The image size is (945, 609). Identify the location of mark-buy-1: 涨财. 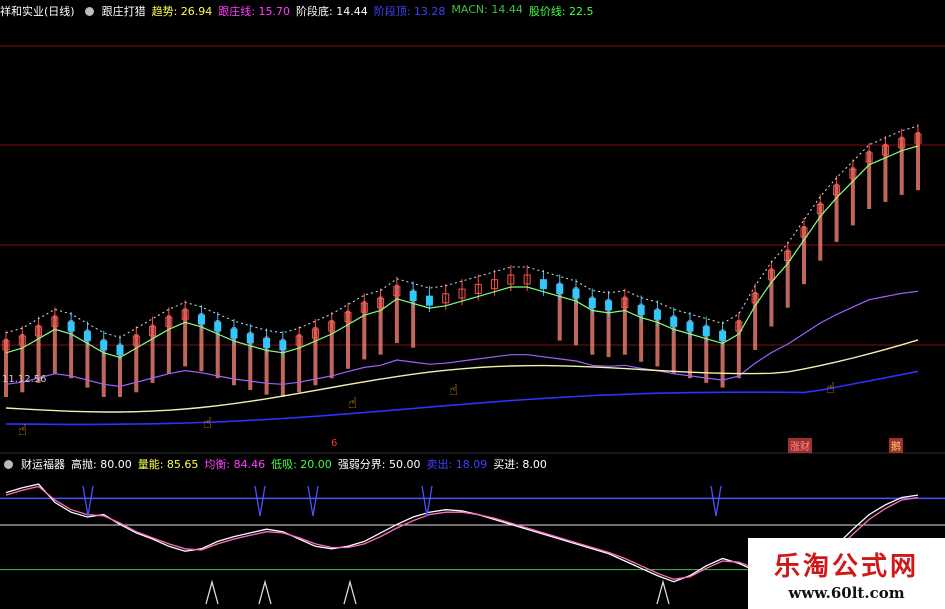
(800, 445).